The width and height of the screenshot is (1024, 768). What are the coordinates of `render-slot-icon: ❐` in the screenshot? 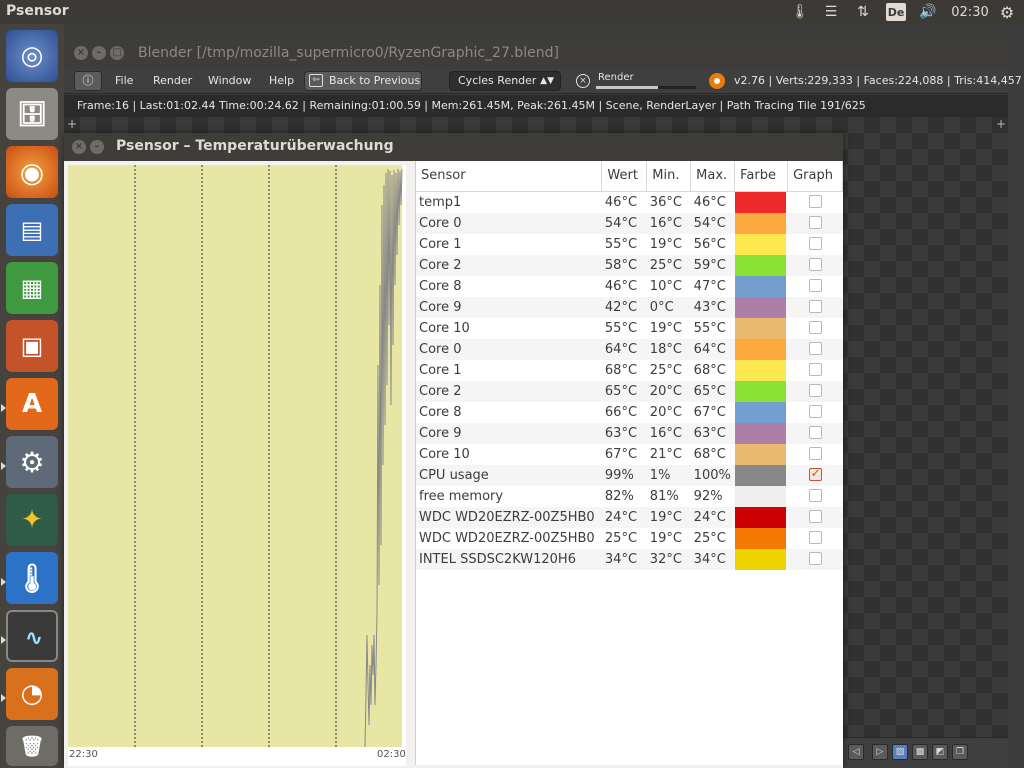 It's located at (960, 752).